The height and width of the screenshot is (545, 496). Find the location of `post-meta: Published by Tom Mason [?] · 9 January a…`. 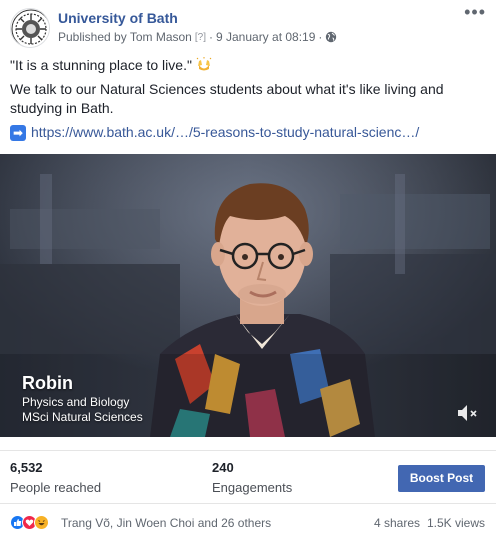

post-meta: Published by Tom Mason [?] · 9 January a… is located at coordinates (197, 37).